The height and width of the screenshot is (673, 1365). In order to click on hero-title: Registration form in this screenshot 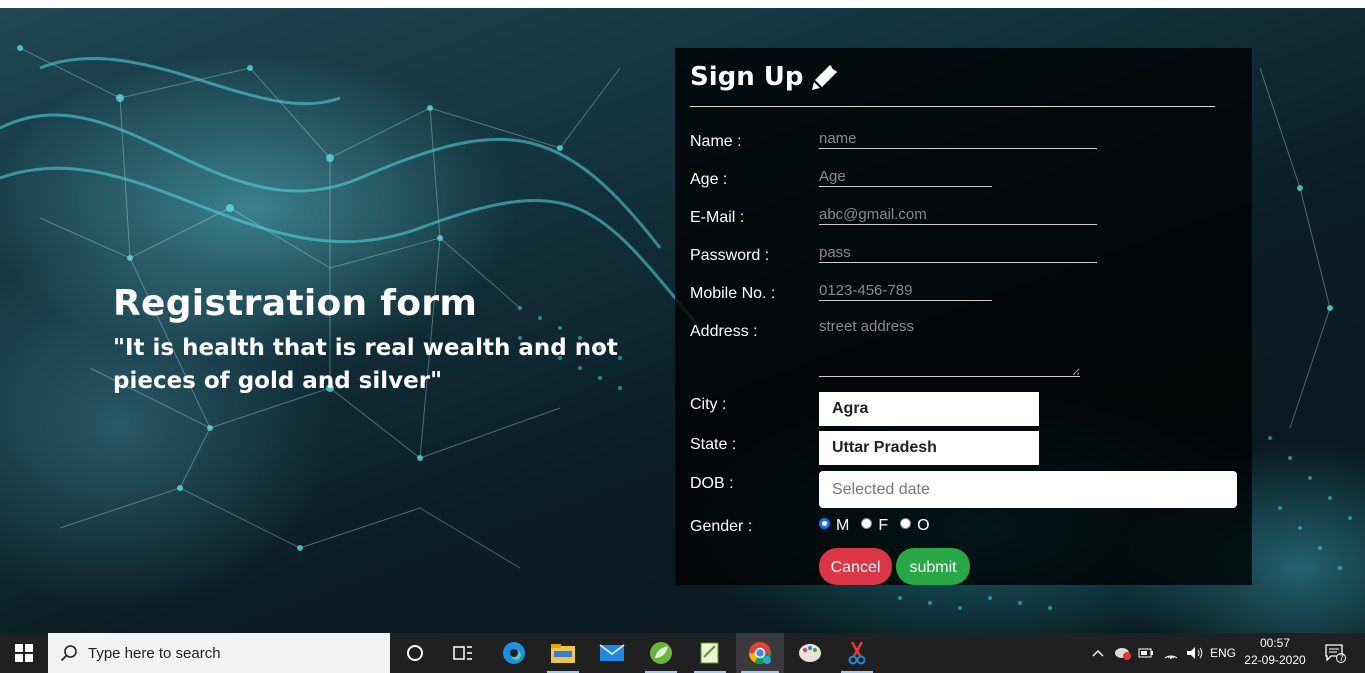, I will do `click(295, 303)`.